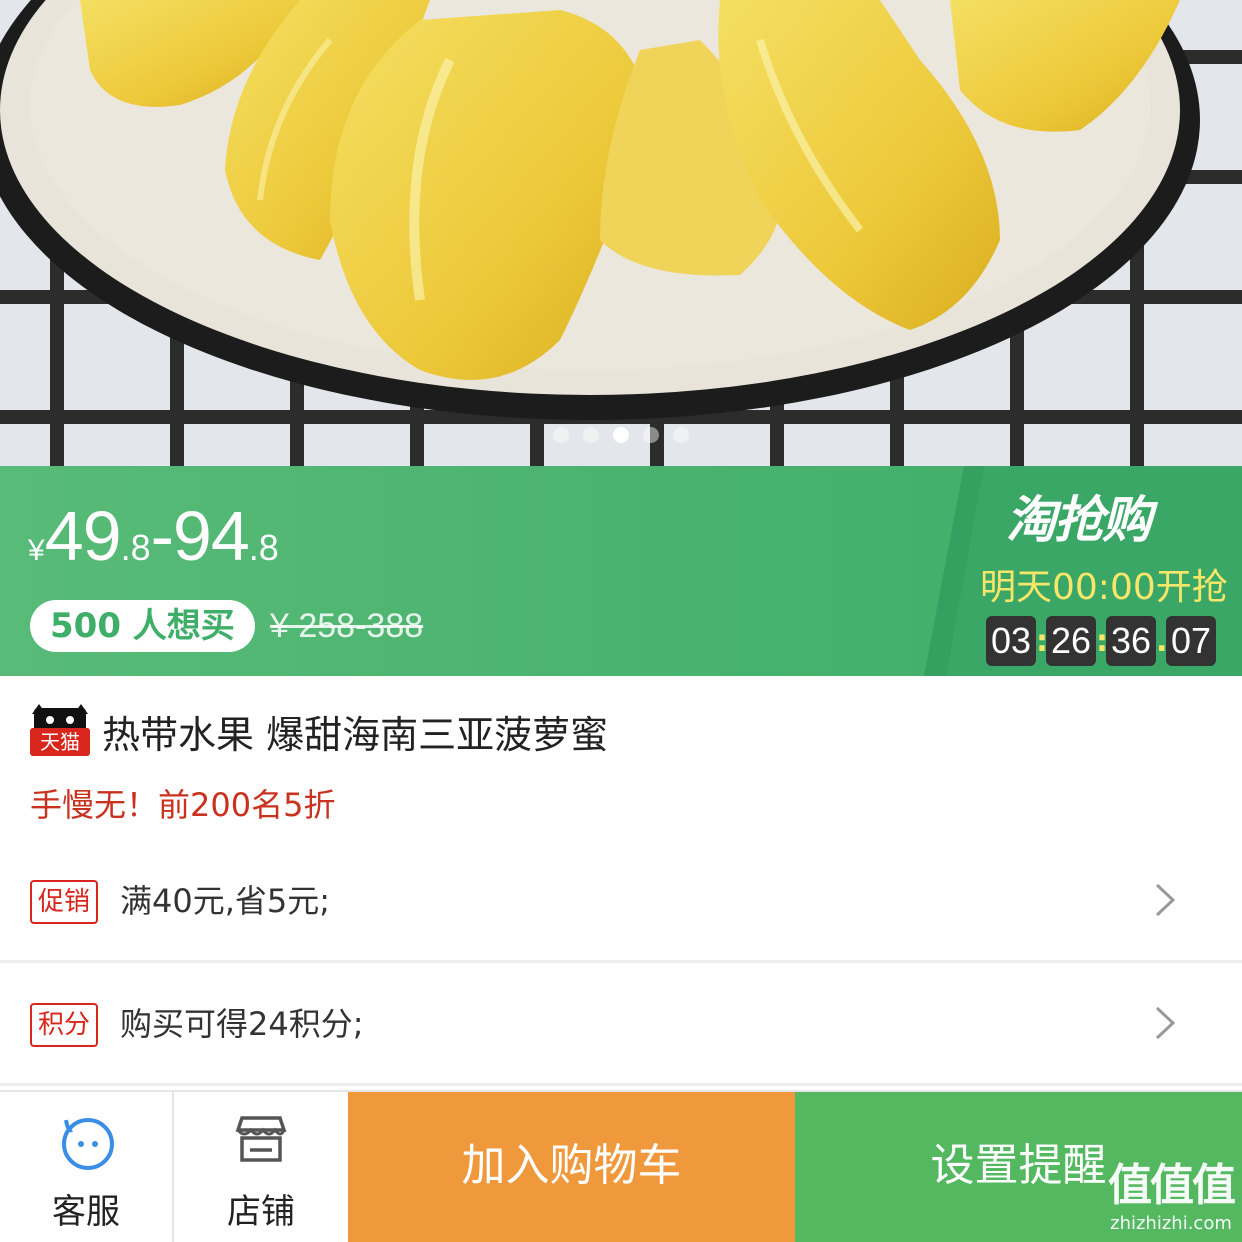 This screenshot has height=1242, width=1242. What do you see at coordinates (60, 741) in the screenshot?
I see `tmall-badge-label: 天猫` at bounding box center [60, 741].